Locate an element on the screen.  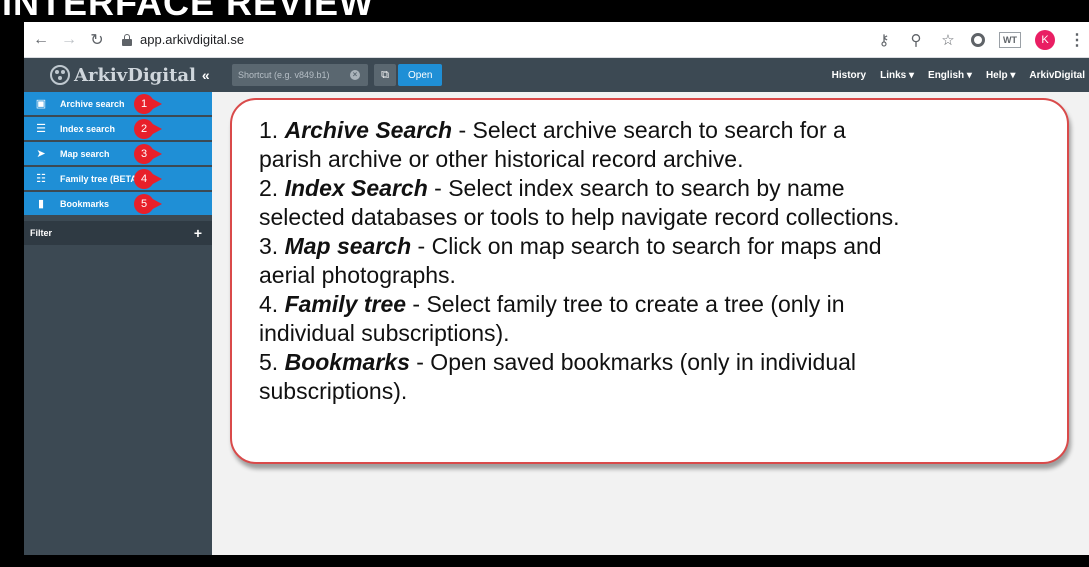
callout-number-badge: 5 is located at coordinates (149, 204).